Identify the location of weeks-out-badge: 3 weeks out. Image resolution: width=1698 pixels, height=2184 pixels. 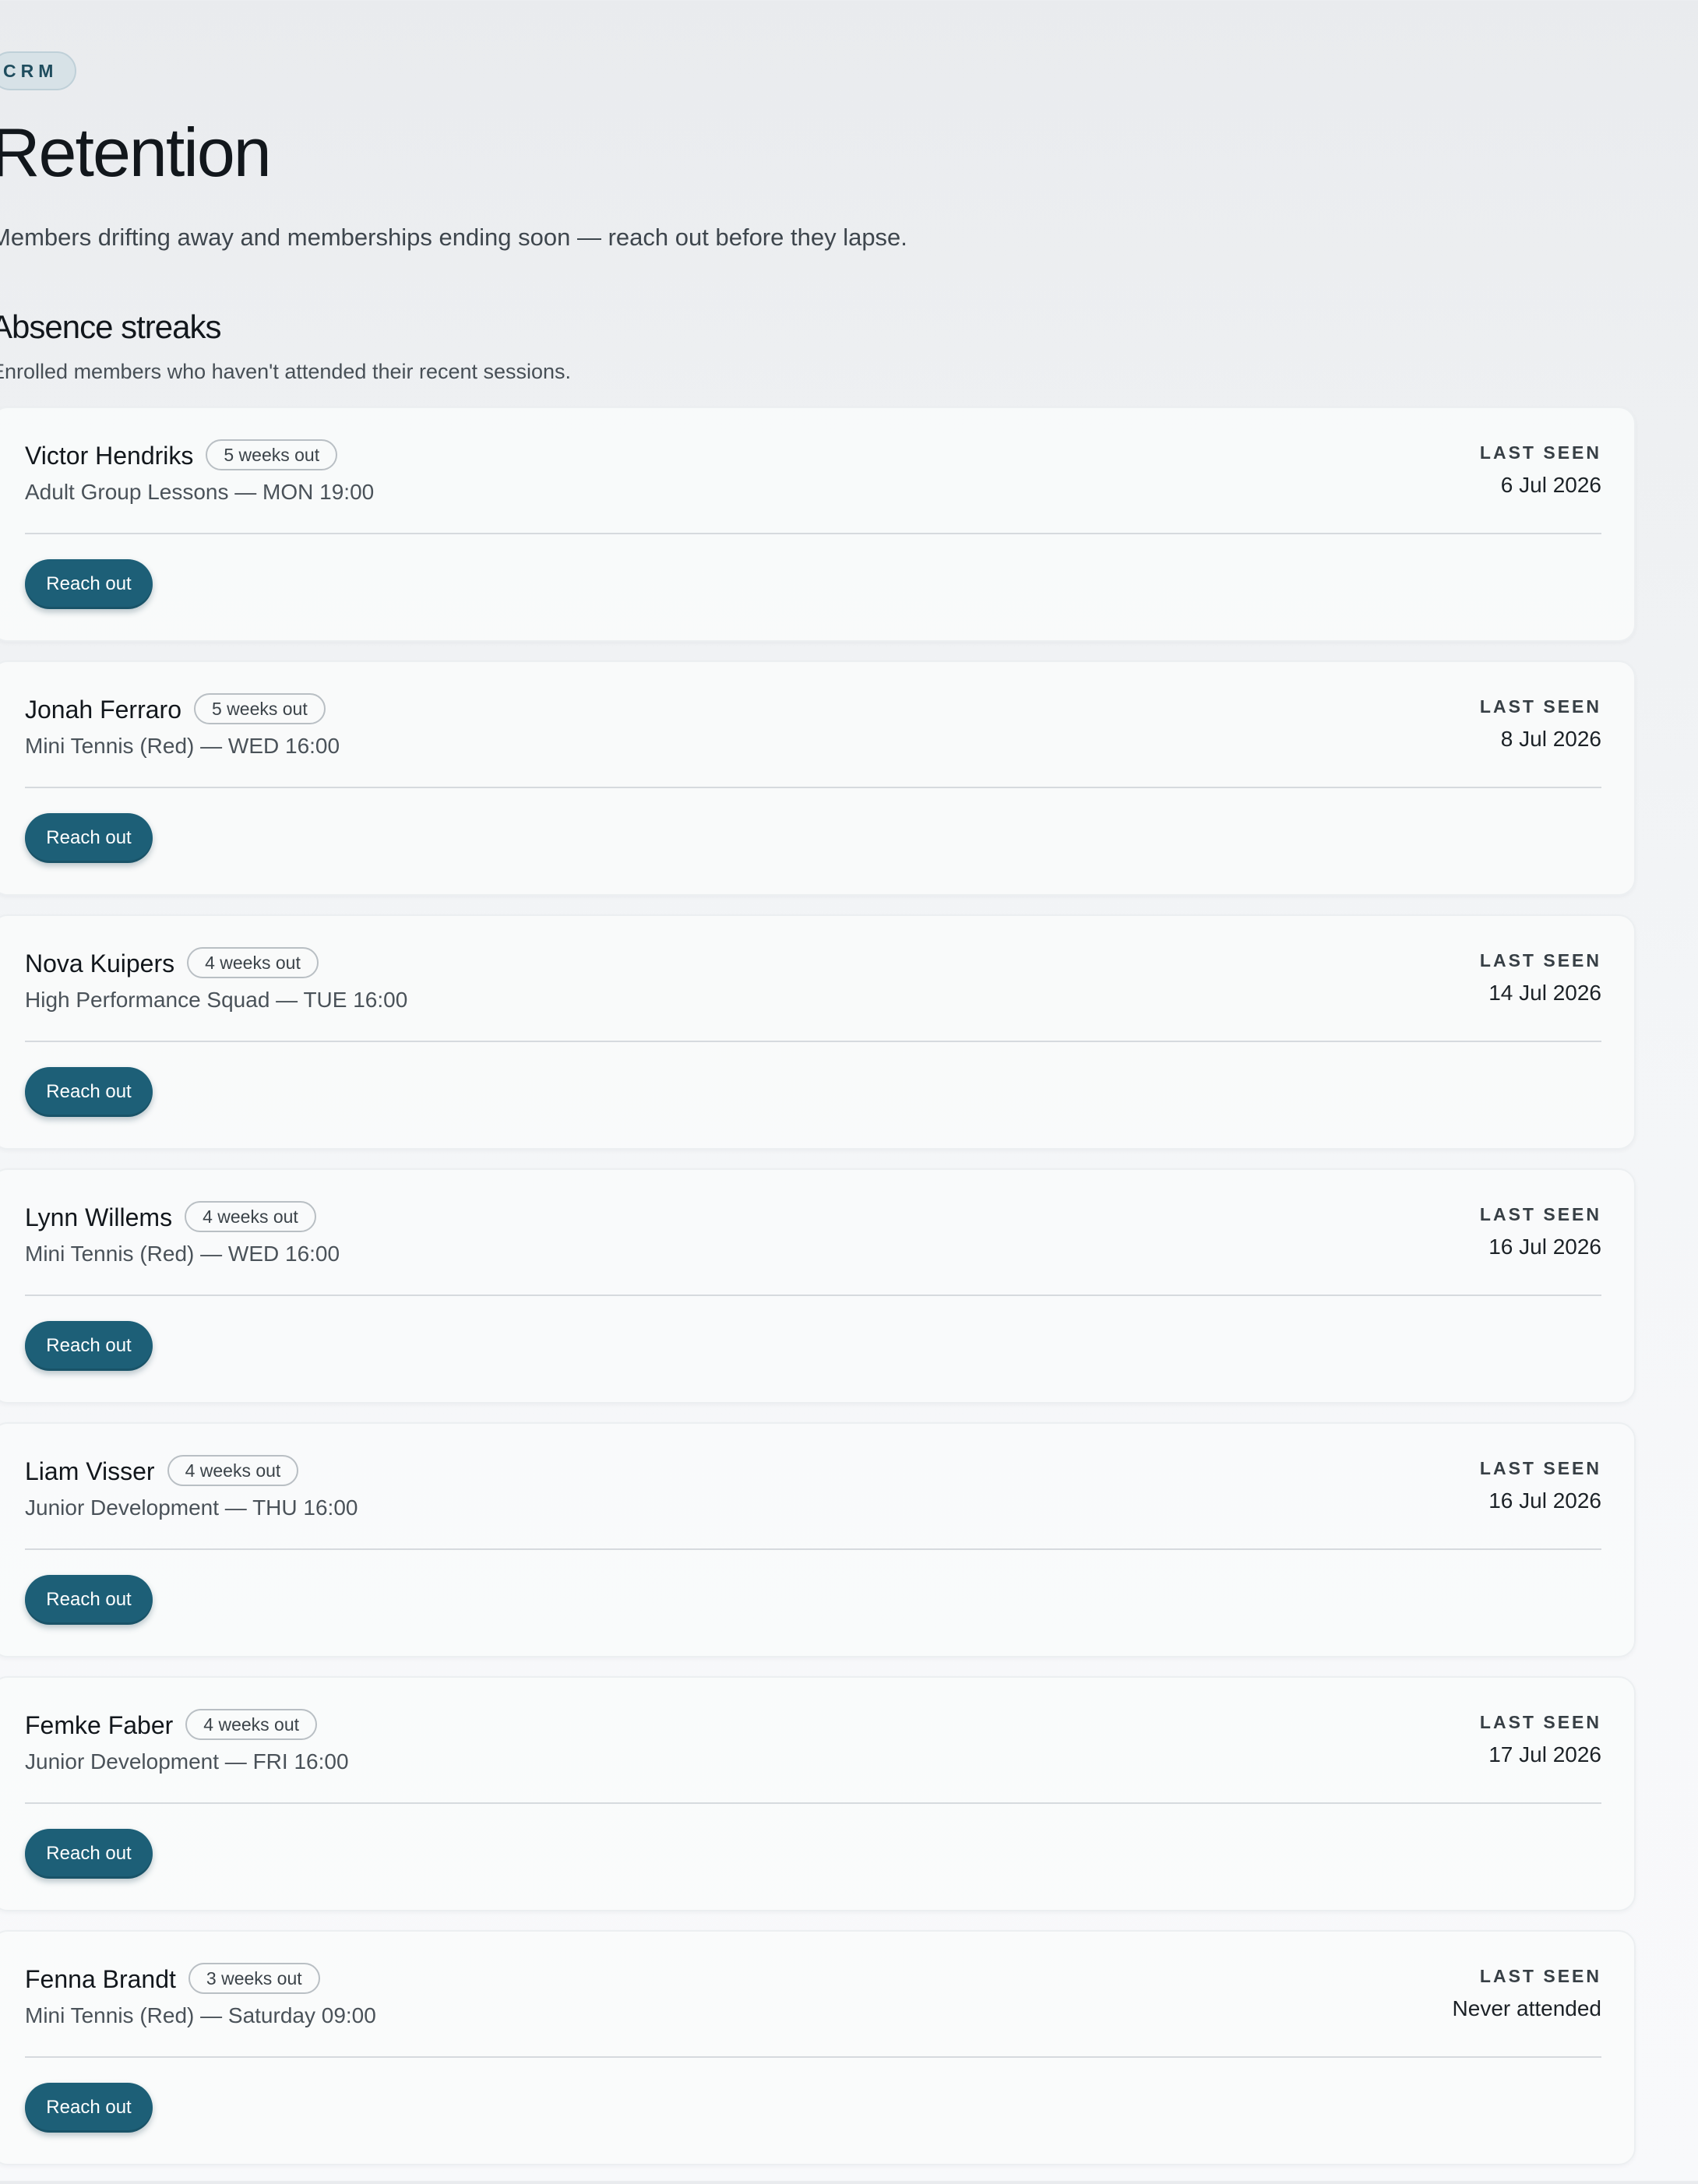
(254, 1979).